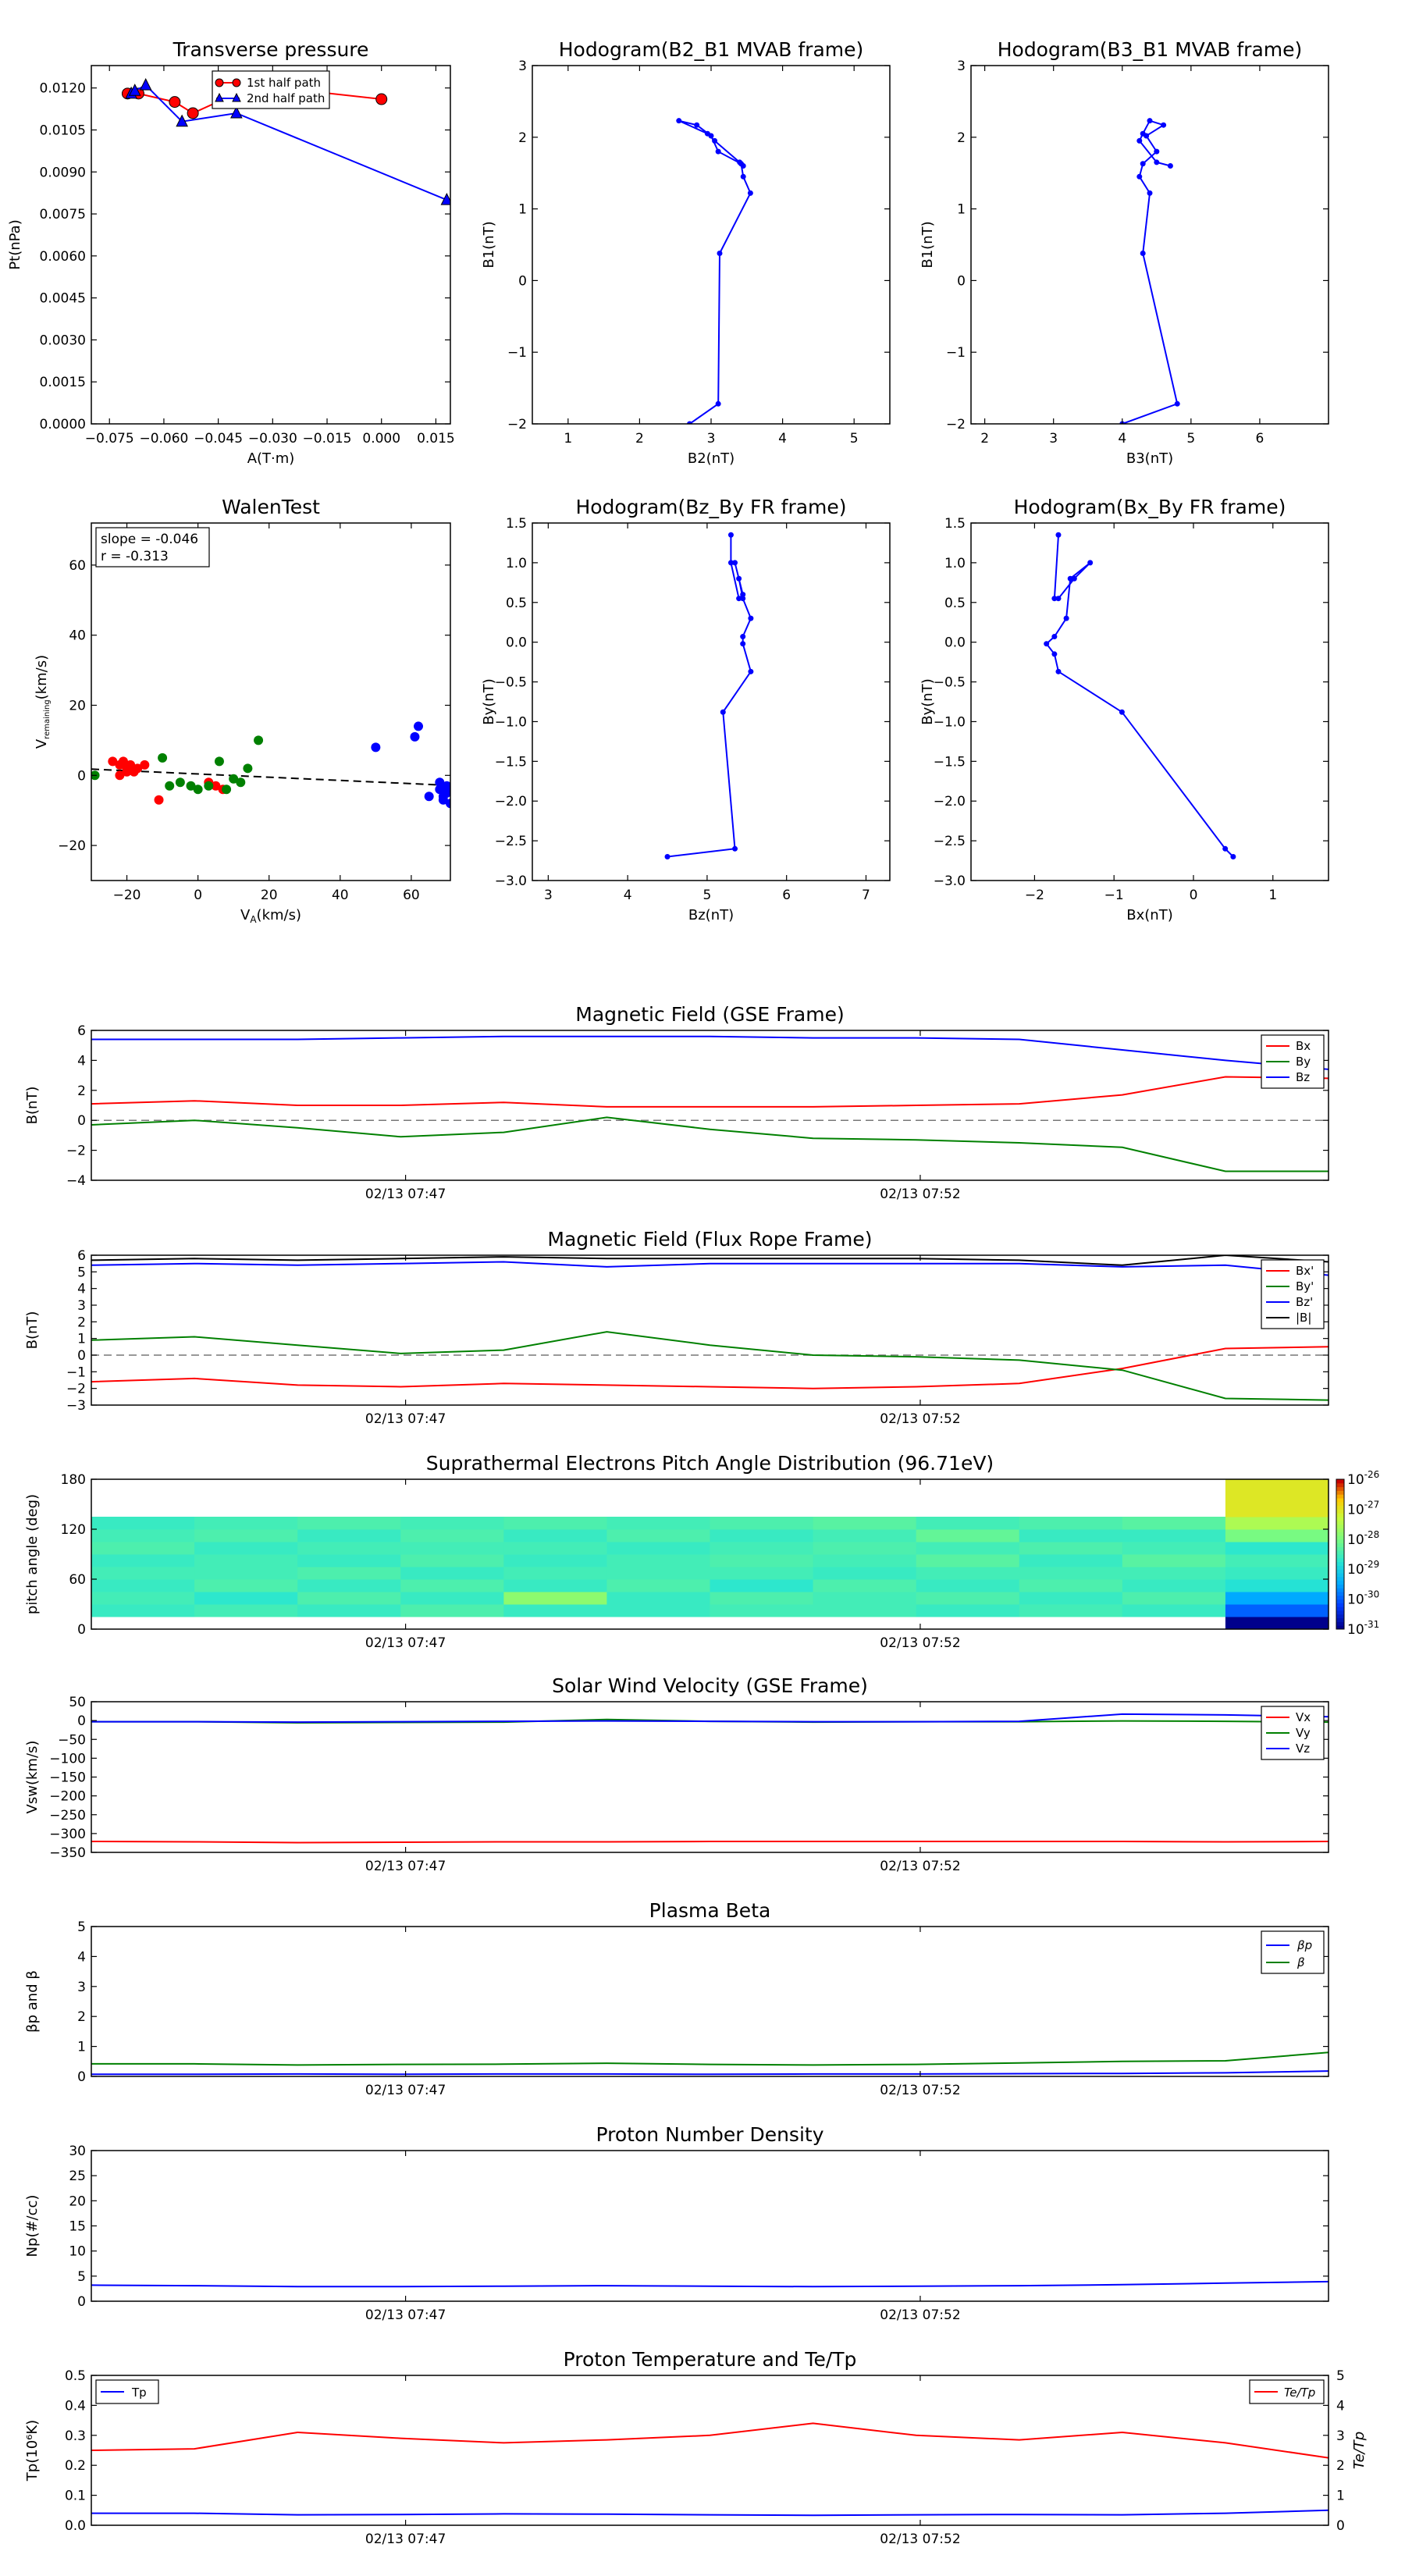 The height and width of the screenshot is (2576, 1405). What do you see at coordinates (42, 677) in the screenshot?
I see `y-axis-label-unit: (km/s)` at bounding box center [42, 677].